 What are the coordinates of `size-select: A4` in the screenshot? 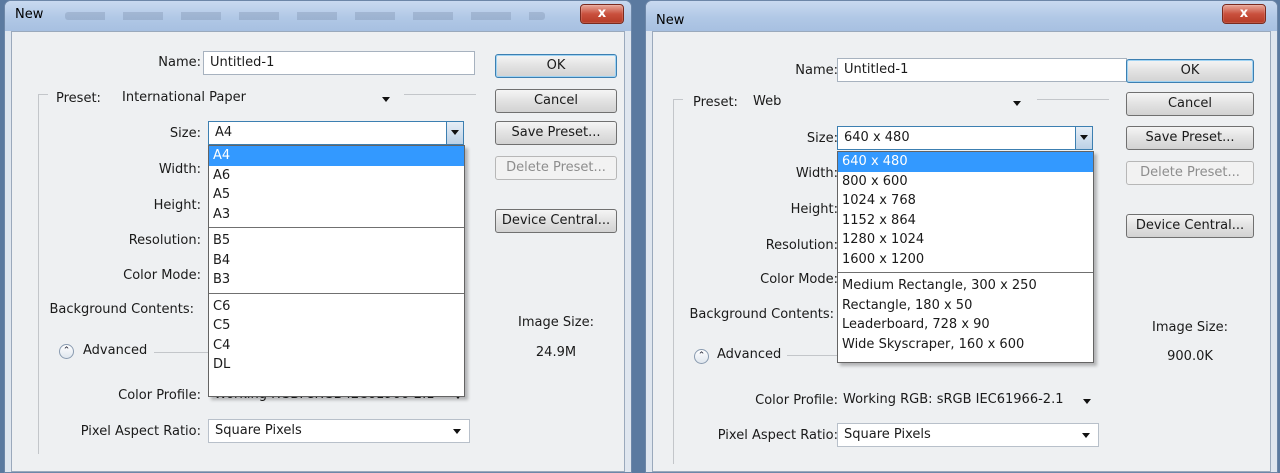 It's located at (336, 133).